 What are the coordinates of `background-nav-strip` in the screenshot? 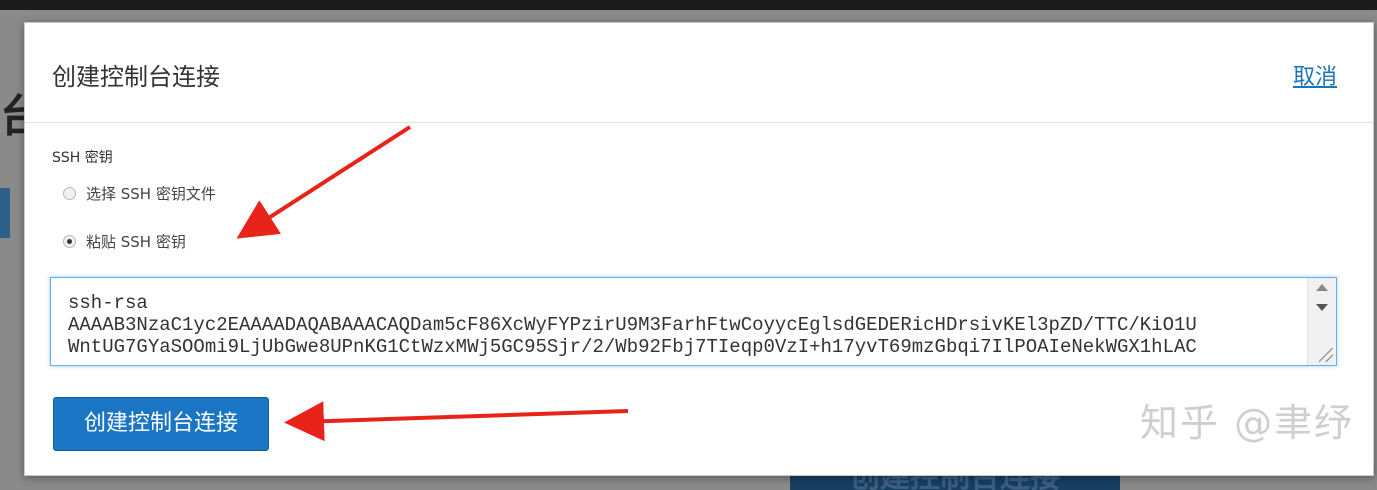 It's located at (5, 213).